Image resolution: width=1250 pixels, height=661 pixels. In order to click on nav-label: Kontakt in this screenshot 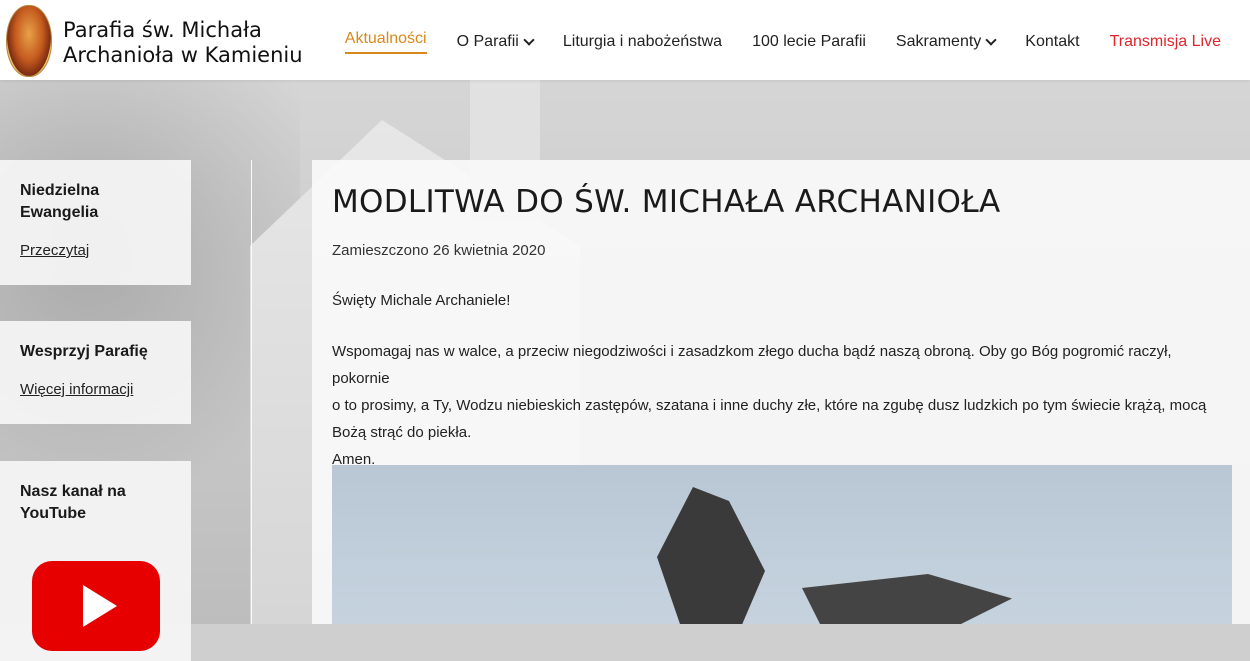, I will do `click(1052, 41)`.